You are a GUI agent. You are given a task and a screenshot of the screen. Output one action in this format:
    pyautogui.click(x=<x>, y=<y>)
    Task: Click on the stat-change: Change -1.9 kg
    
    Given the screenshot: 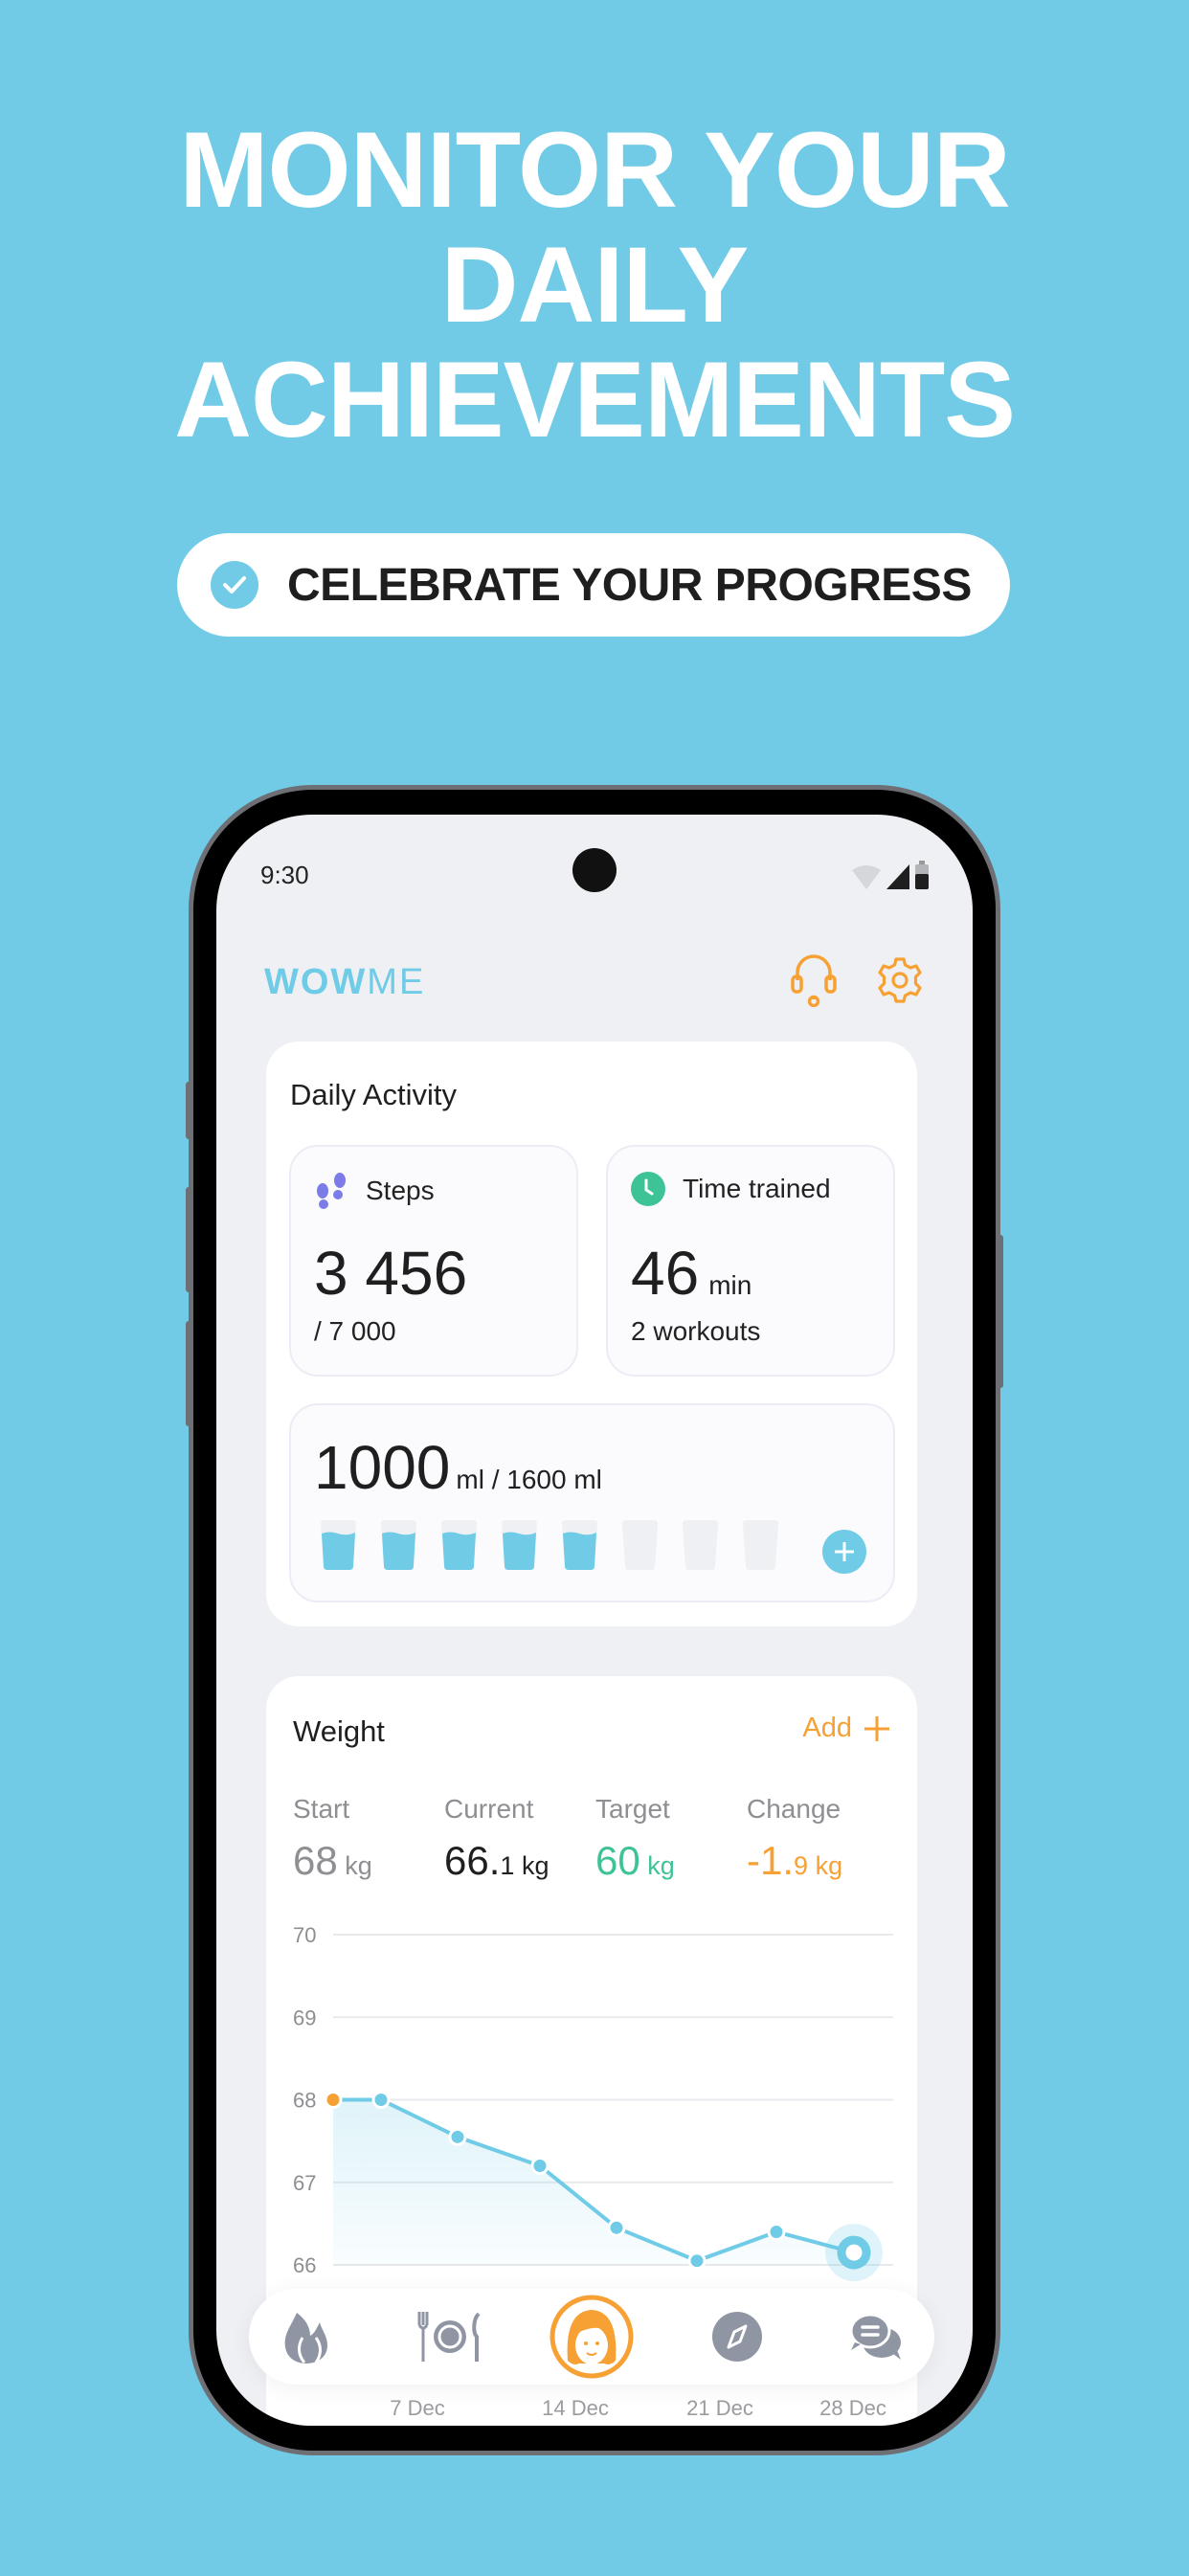 What is the action you would take?
    pyautogui.click(x=795, y=1838)
    